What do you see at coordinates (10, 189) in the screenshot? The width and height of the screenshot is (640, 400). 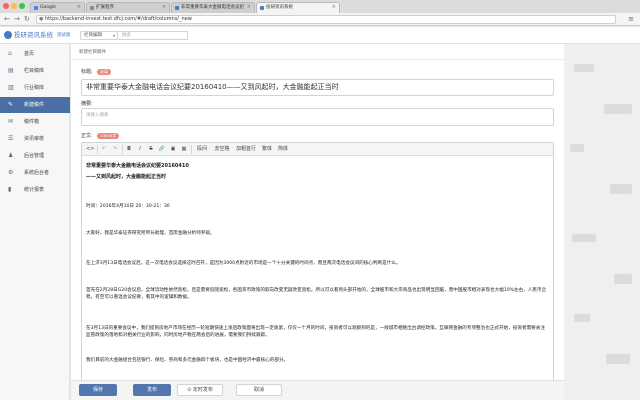 I see `stats-icon: ▮` at bounding box center [10, 189].